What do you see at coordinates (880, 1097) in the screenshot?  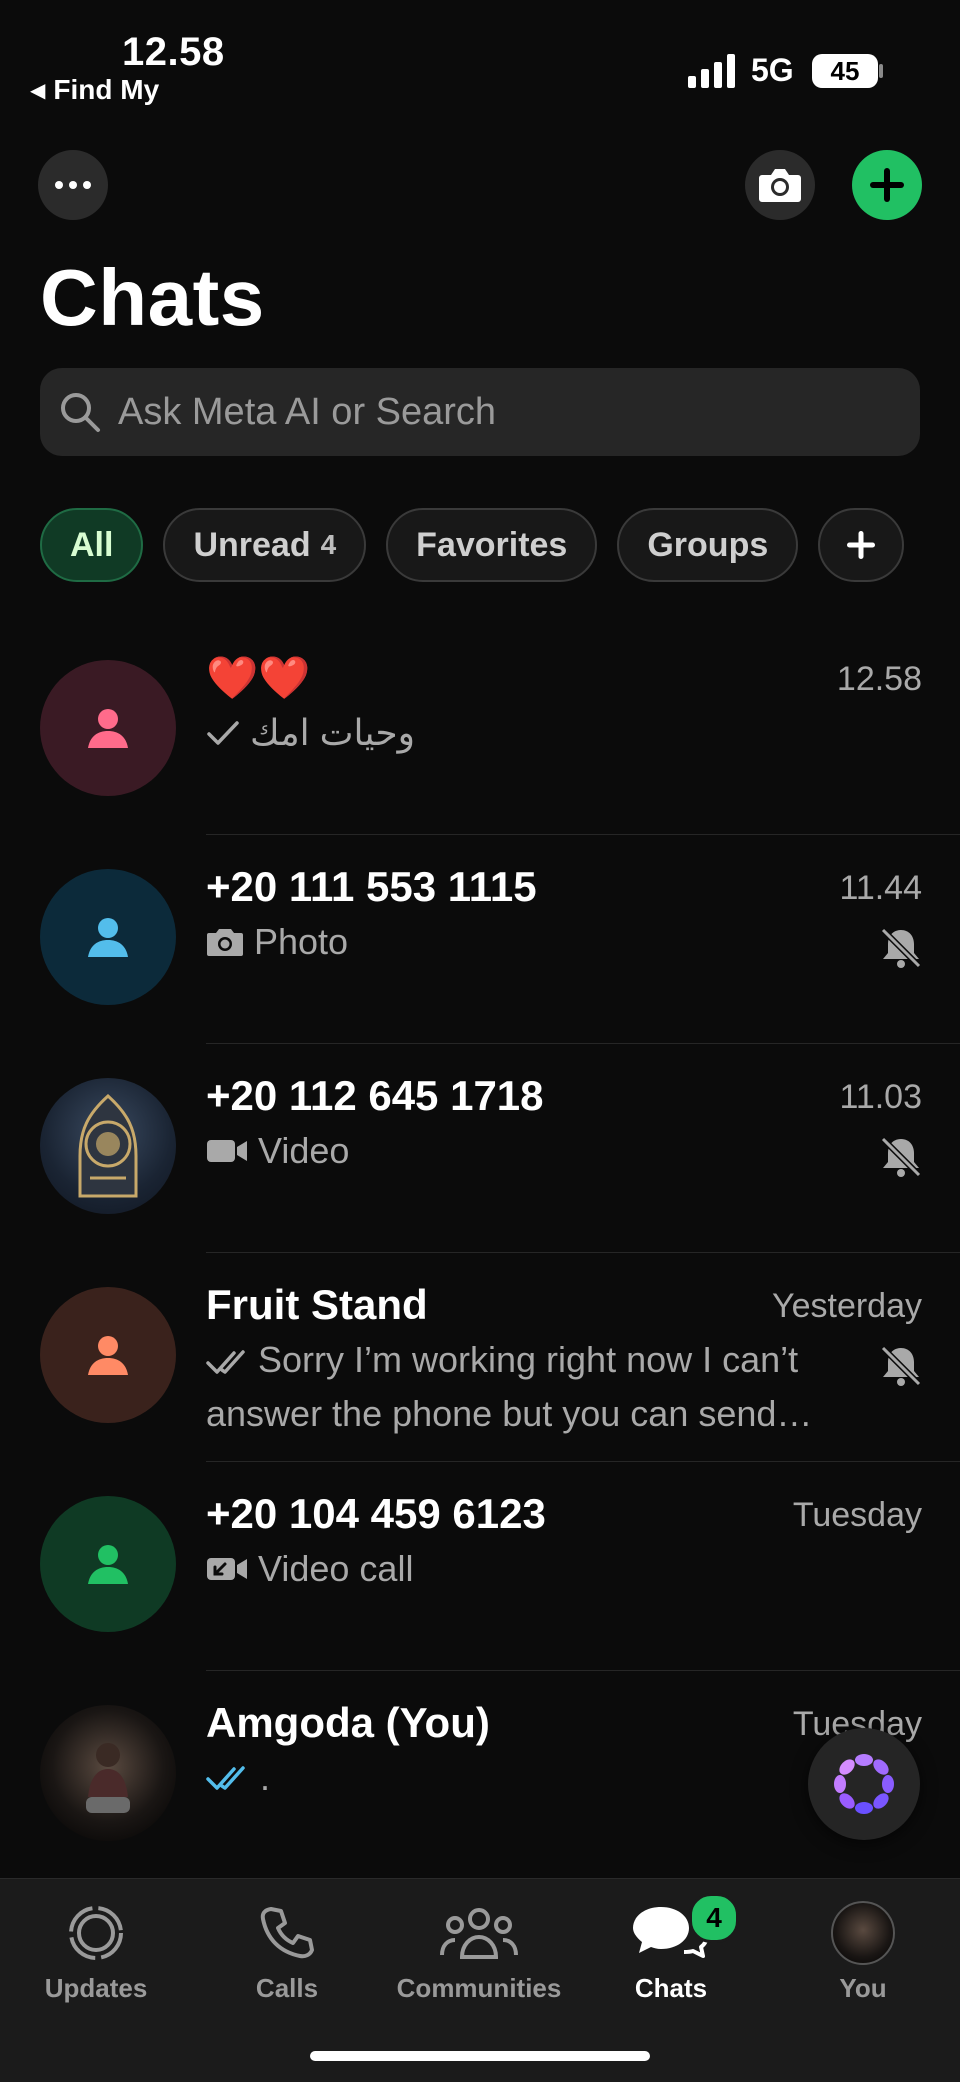 I see `chat-time: 11.03` at bounding box center [880, 1097].